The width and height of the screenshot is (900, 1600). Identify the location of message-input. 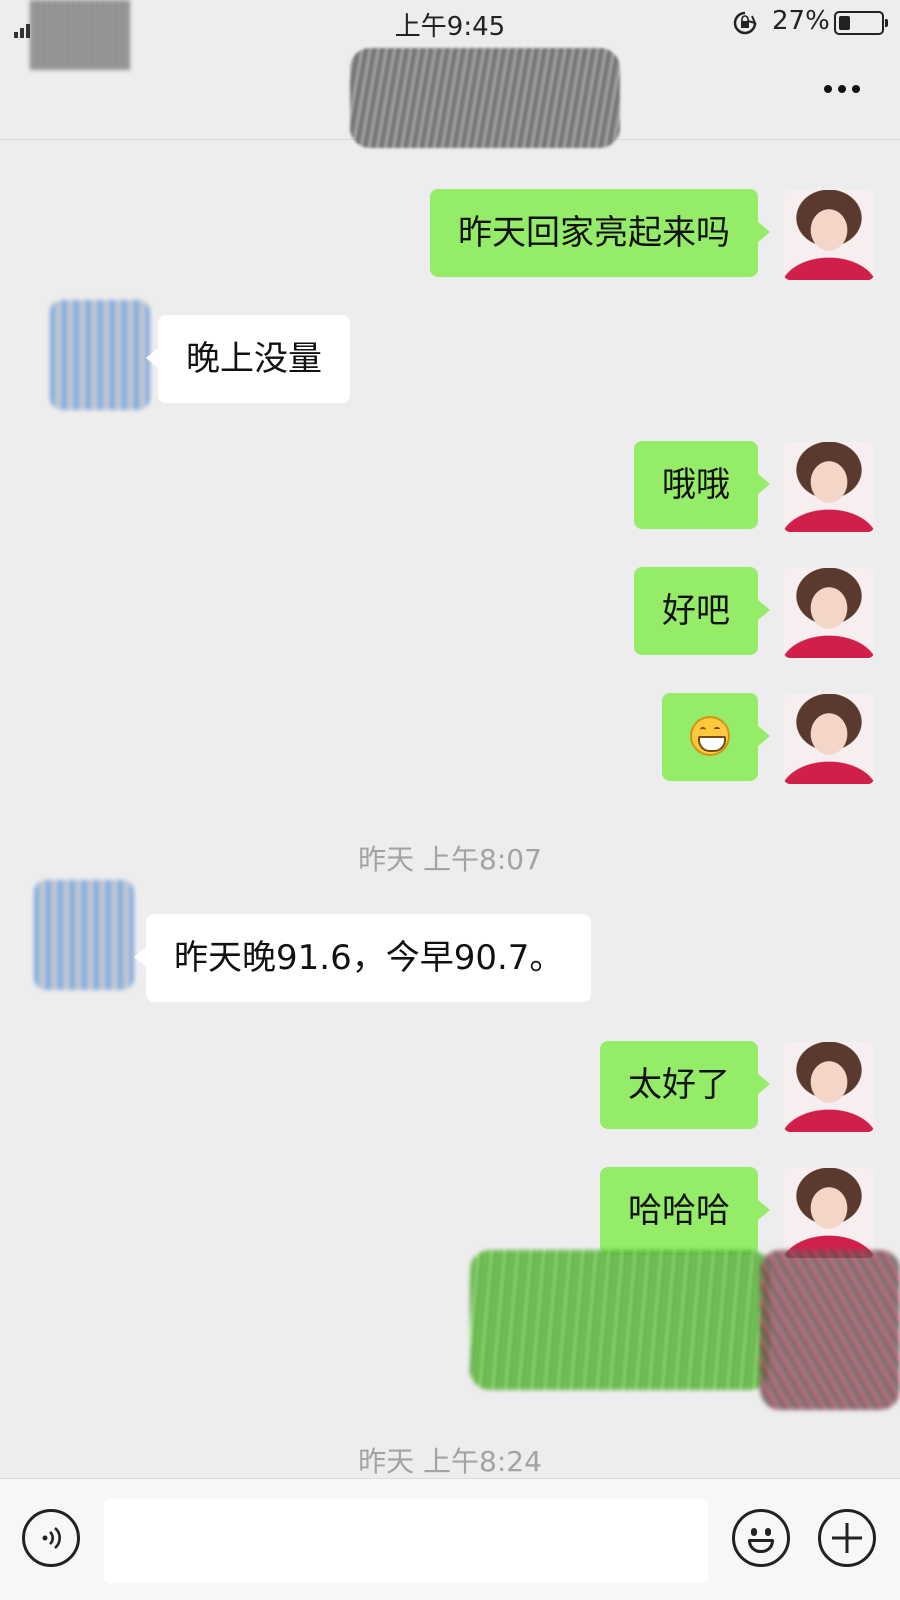
(406, 1541).